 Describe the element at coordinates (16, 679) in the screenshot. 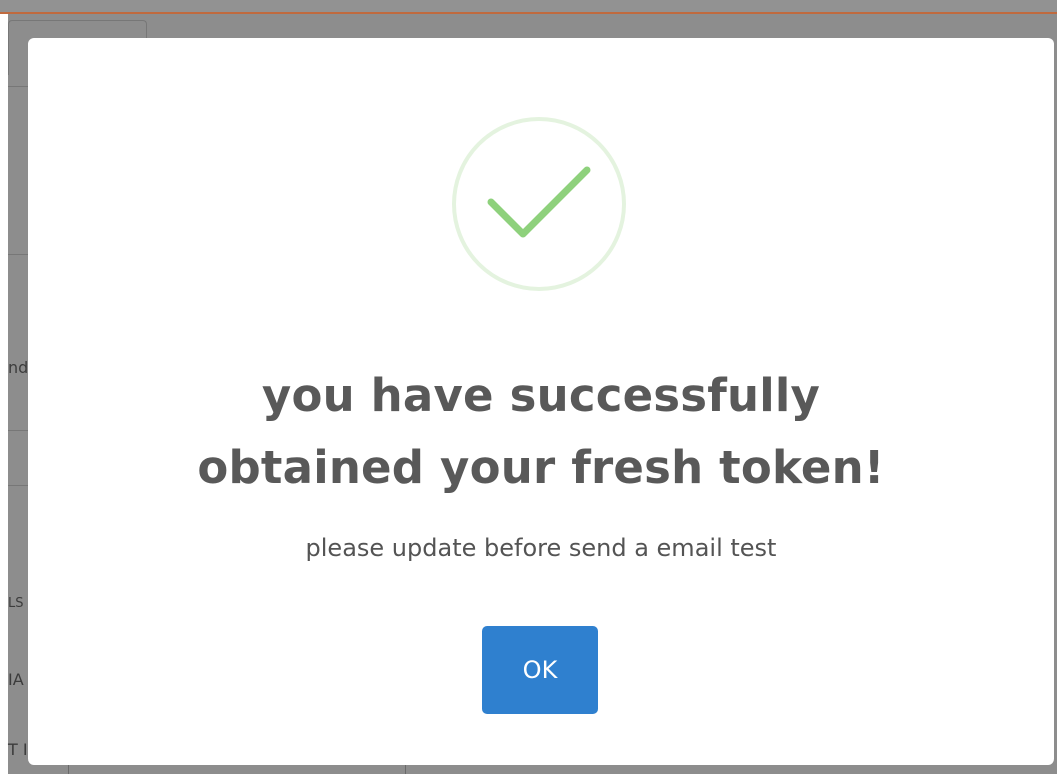

I see `background-label: IA` at that location.